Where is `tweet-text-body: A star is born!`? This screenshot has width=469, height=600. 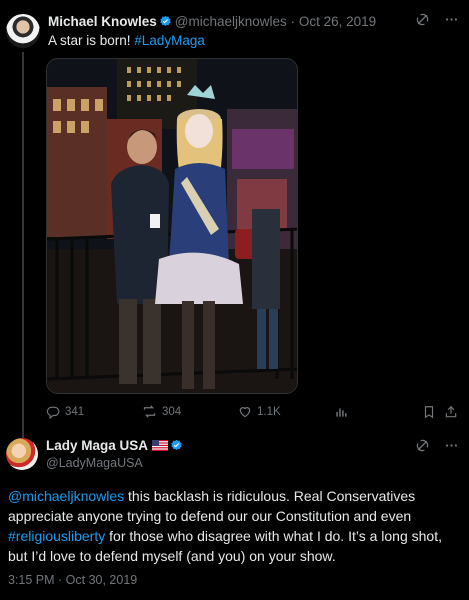
tweet-text-body: A star is born! is located at coordinates (91, 40).